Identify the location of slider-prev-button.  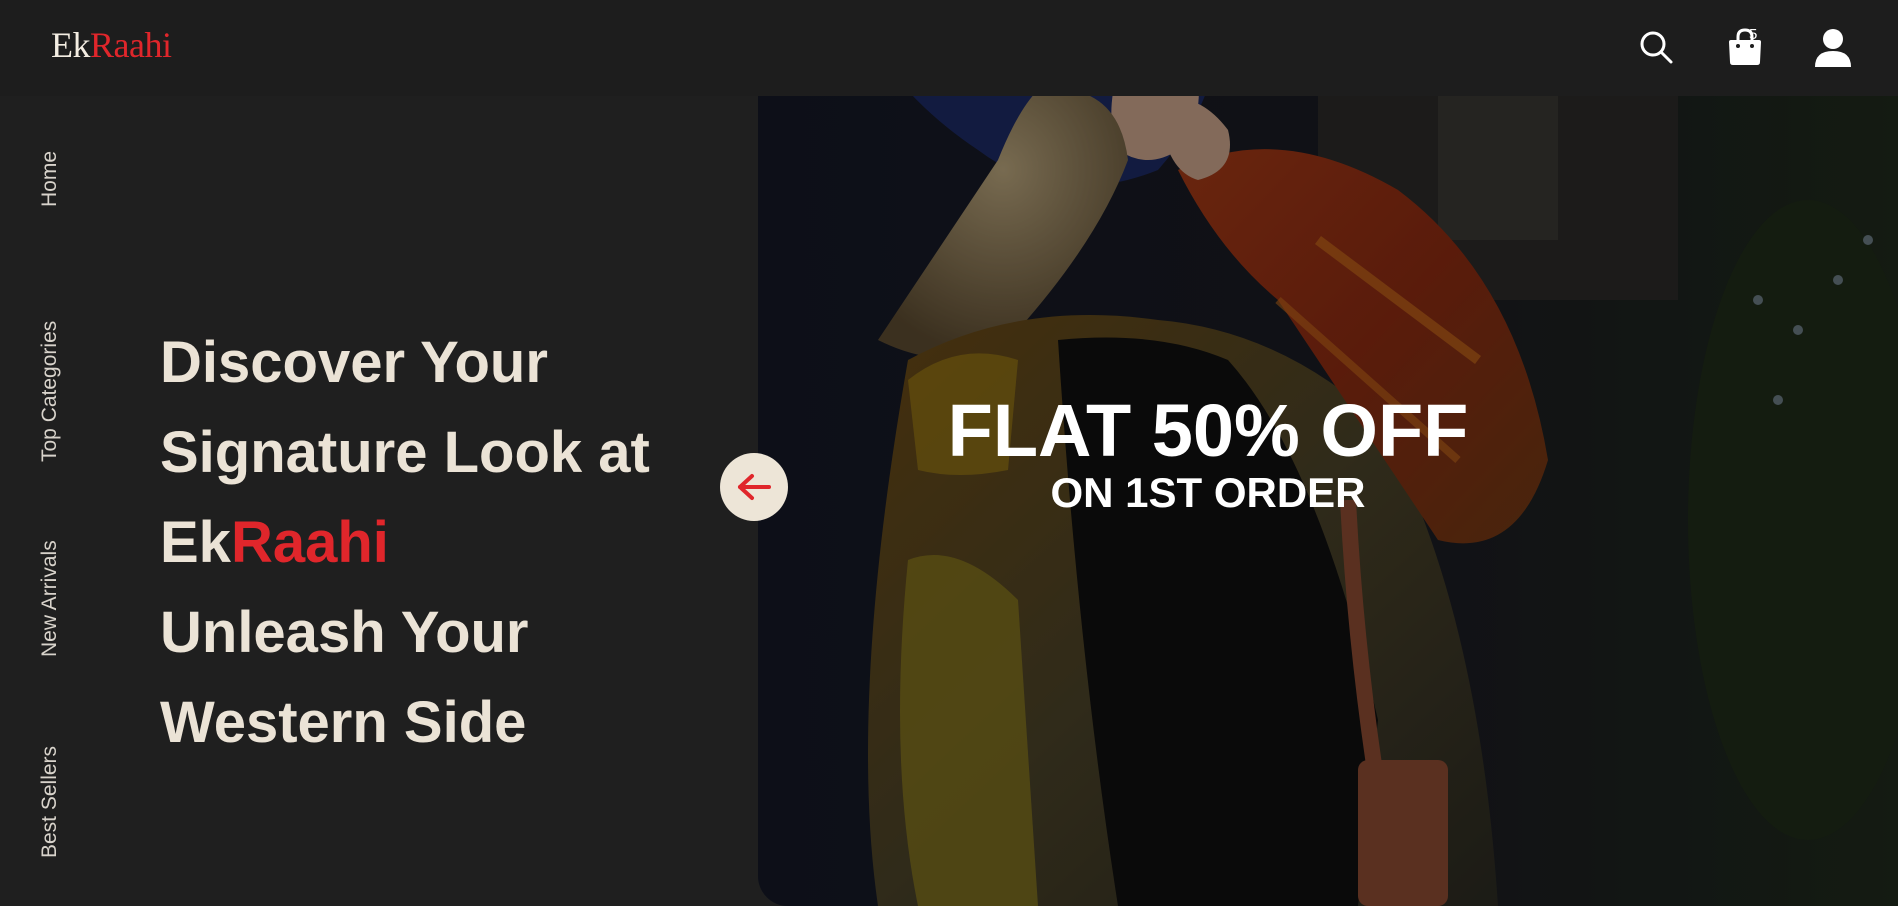
(754, 487).